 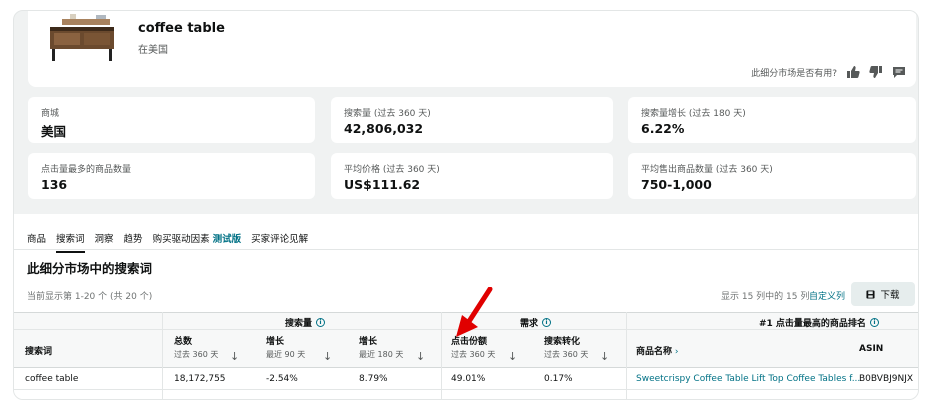 What do you see at coordinates (899, 72) in the screenshot?
I see `comment-icon` at bounding box center [899, 72].